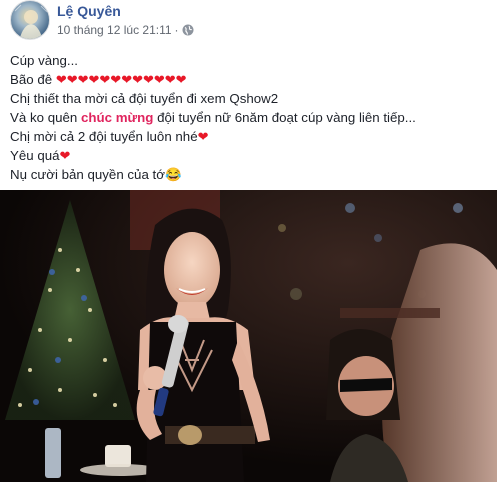 This screenshot has height=482, width=497. I want to click on line-text: Chị mời cả 2 đội tuyển luôn nhé, so click(104, 136).